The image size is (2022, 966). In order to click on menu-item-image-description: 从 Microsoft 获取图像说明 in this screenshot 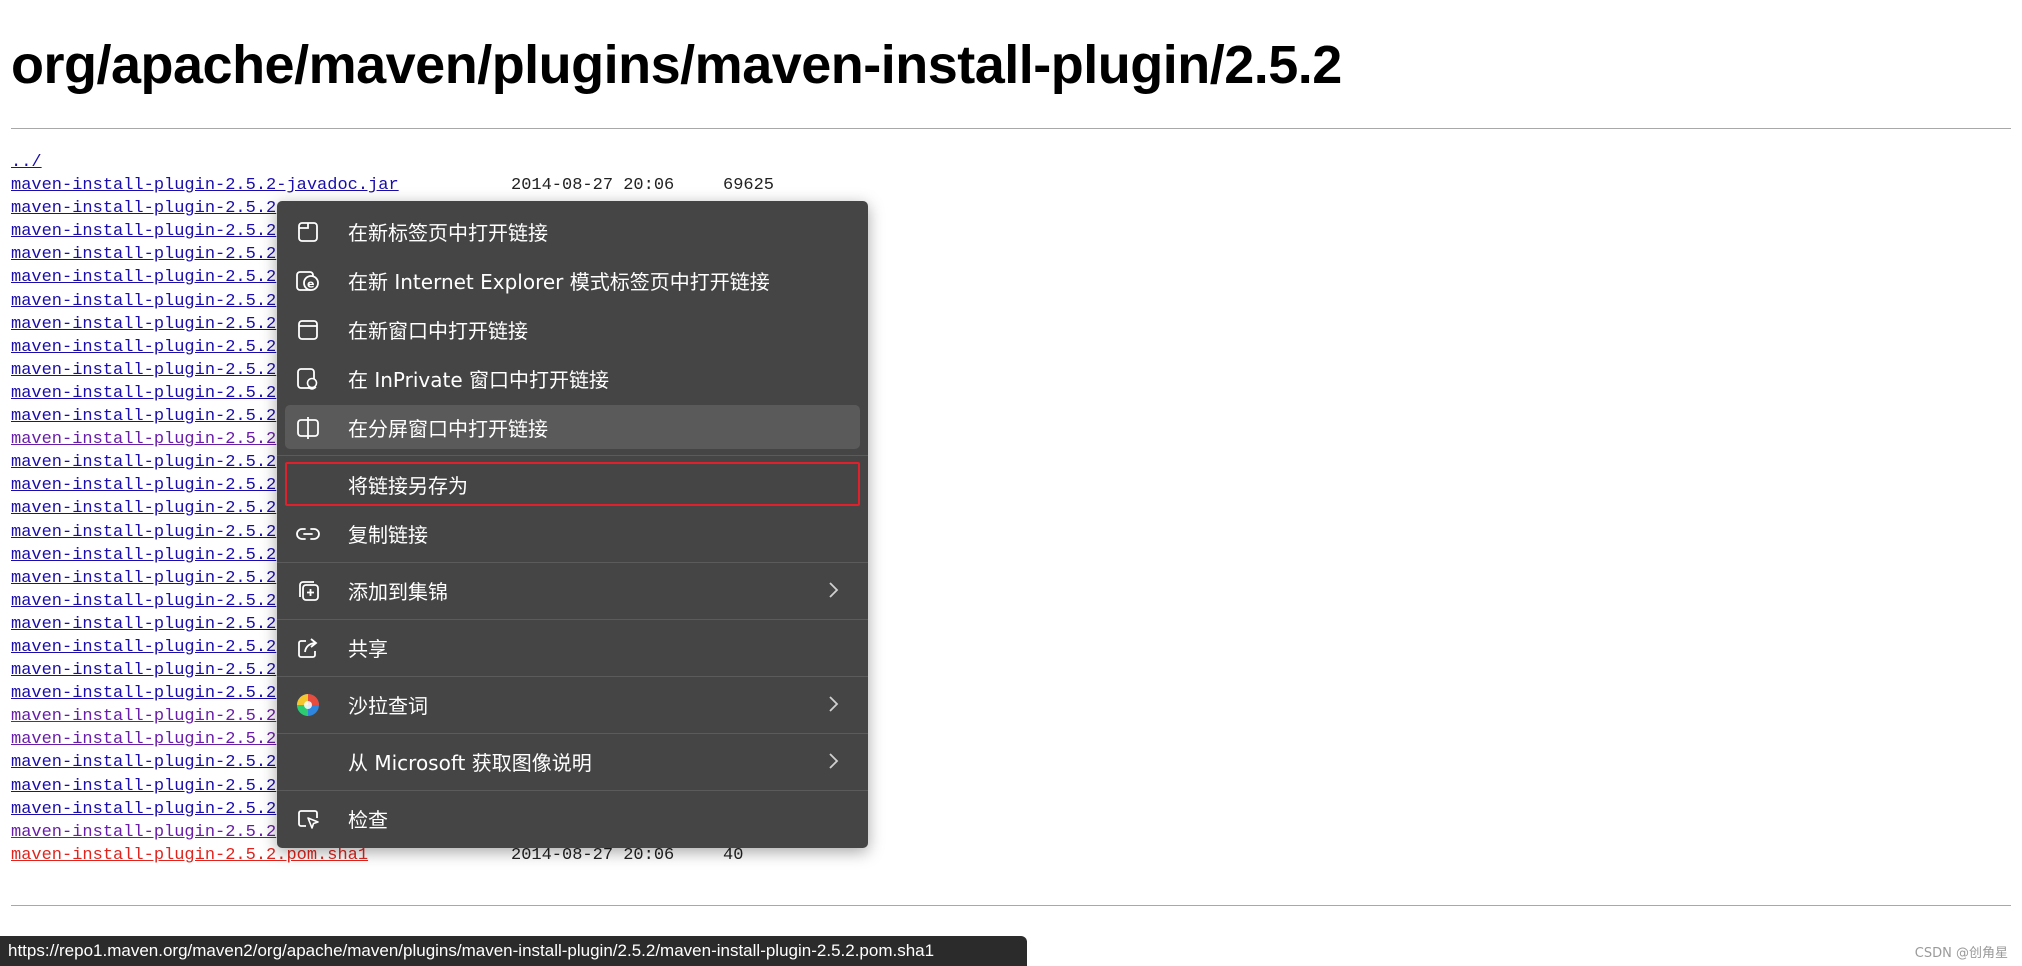, I will do `click(572, 761)`.